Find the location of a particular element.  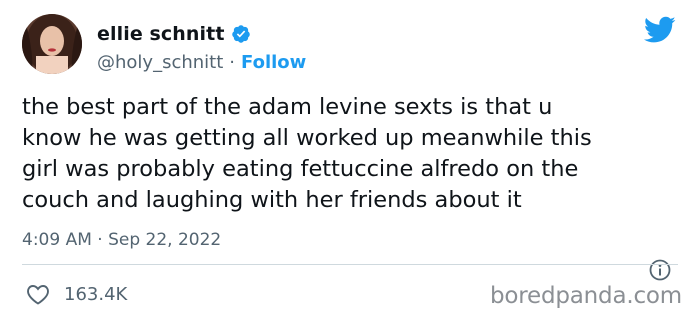

twitter-bird-icon is located at coordinates (660, 30).